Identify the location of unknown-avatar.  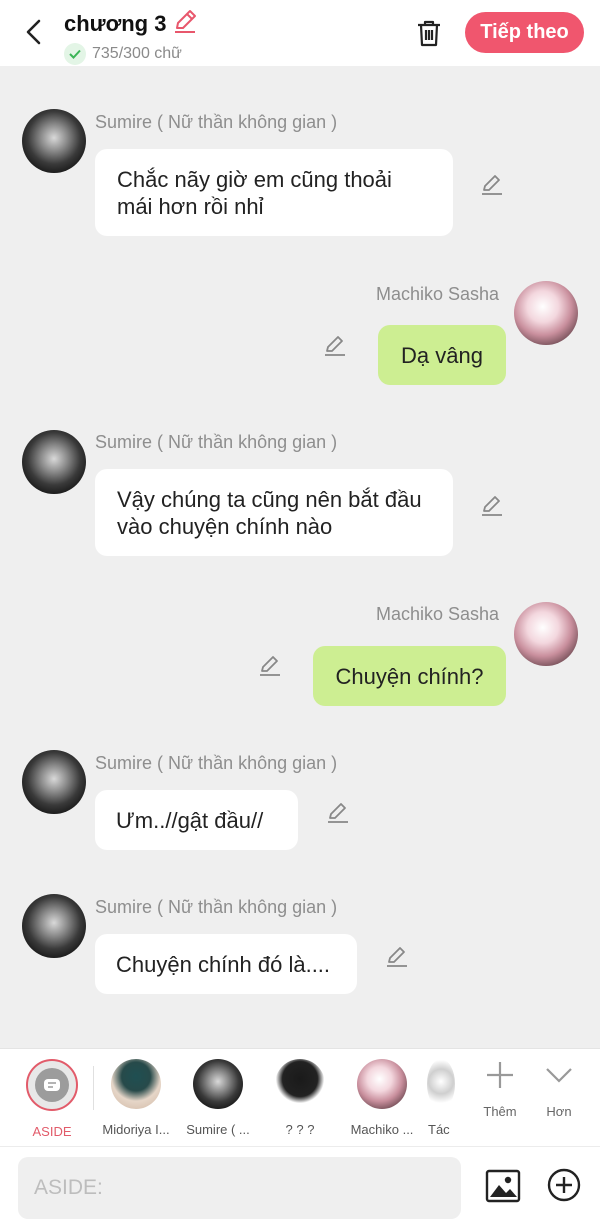
(300, 1084).